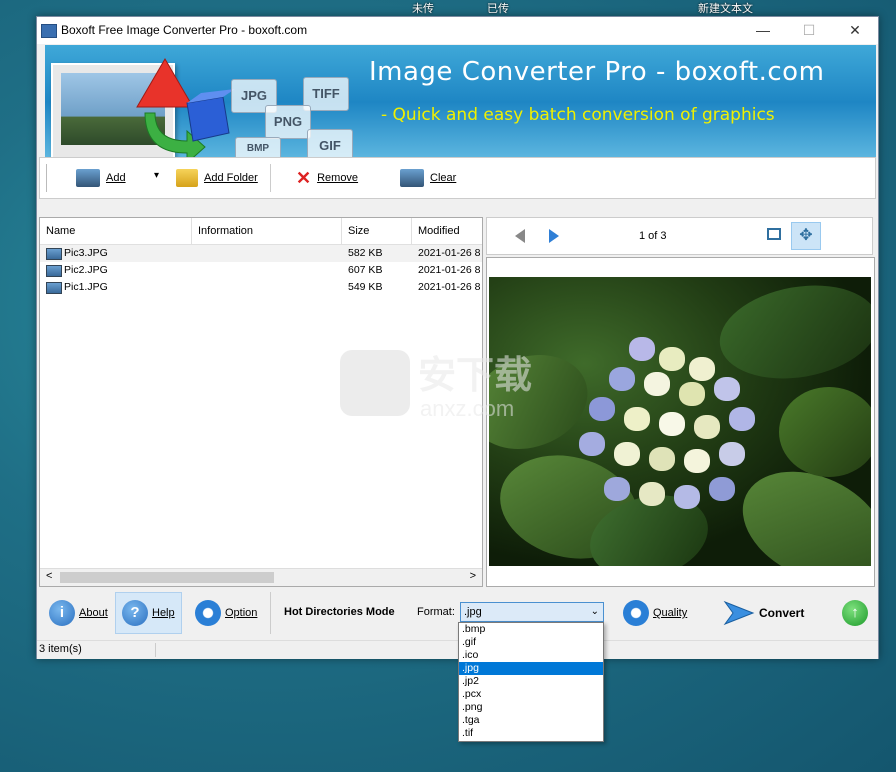 This screenshot has height=772, width=896. What do you see at coordinates (423, 8) in the screenshot?
I see `desktop-label-1: 未传` at bounding box center [423, 8].